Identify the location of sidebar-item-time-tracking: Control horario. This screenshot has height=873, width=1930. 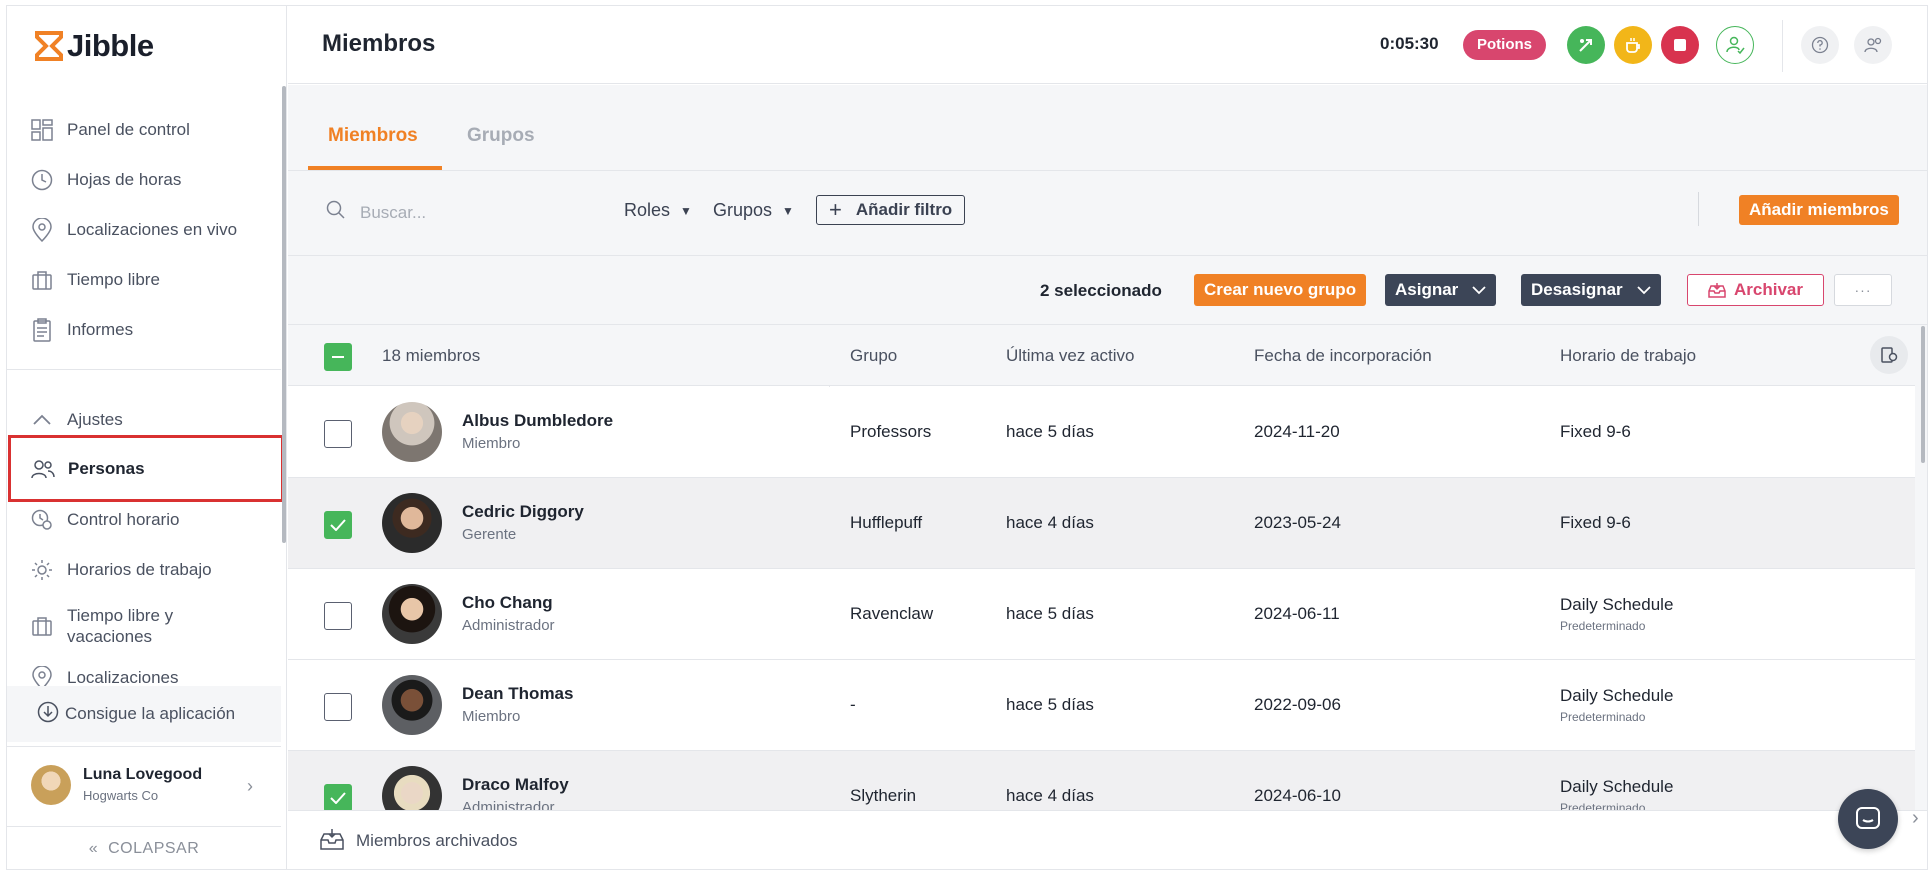
(144, 520).